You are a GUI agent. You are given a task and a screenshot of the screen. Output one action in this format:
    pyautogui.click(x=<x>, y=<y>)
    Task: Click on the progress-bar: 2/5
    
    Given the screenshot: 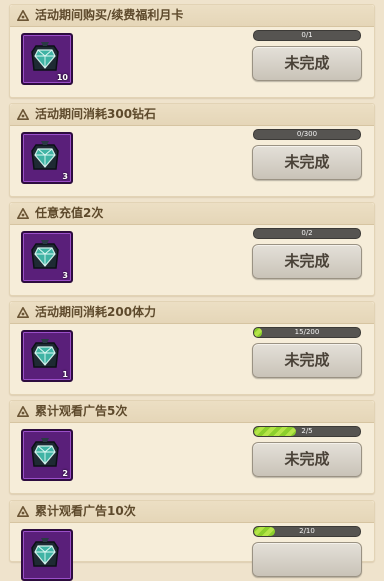 What is the action you would take?
    pyautogui.click(x=307, y=431)
    